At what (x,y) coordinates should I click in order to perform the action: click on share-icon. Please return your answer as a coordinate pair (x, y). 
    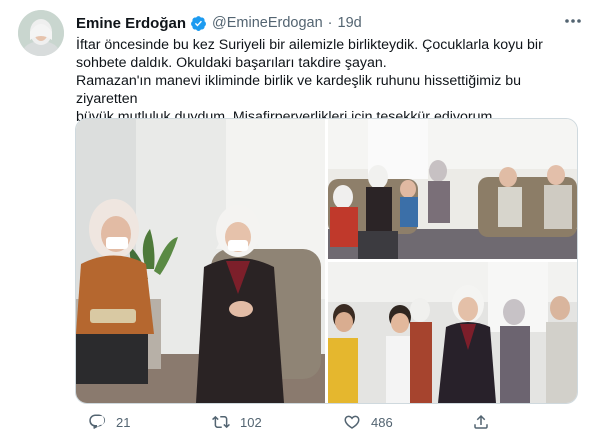
    Looking at the image, I should click on (481, 421).